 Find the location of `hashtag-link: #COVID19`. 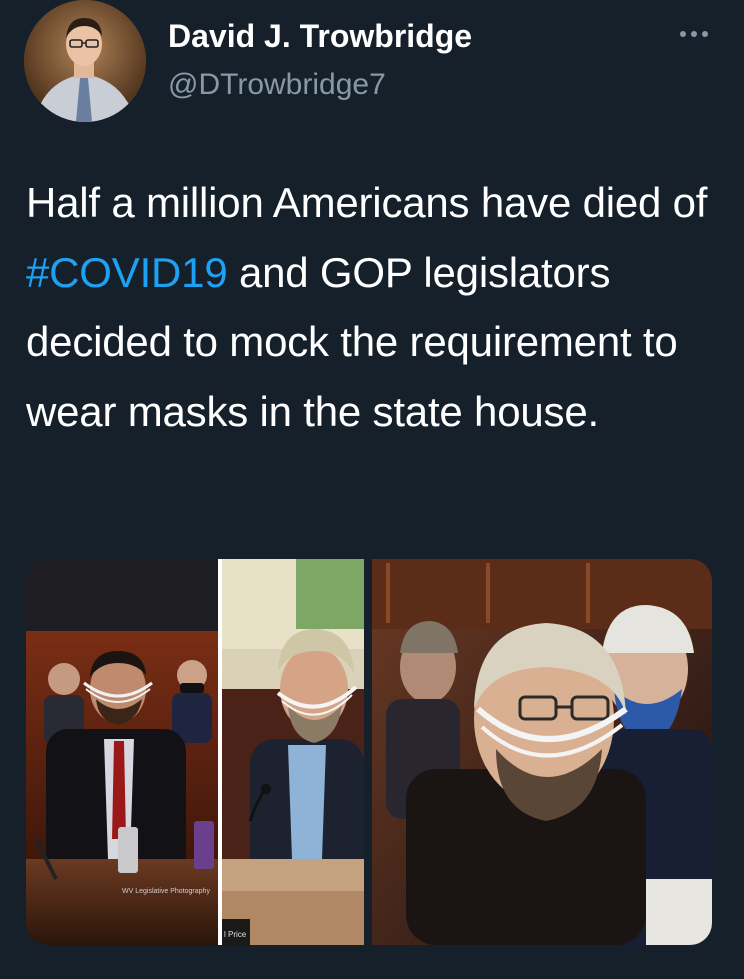

hashtag-link: #COVID19 is located at coordinates (127, 272).